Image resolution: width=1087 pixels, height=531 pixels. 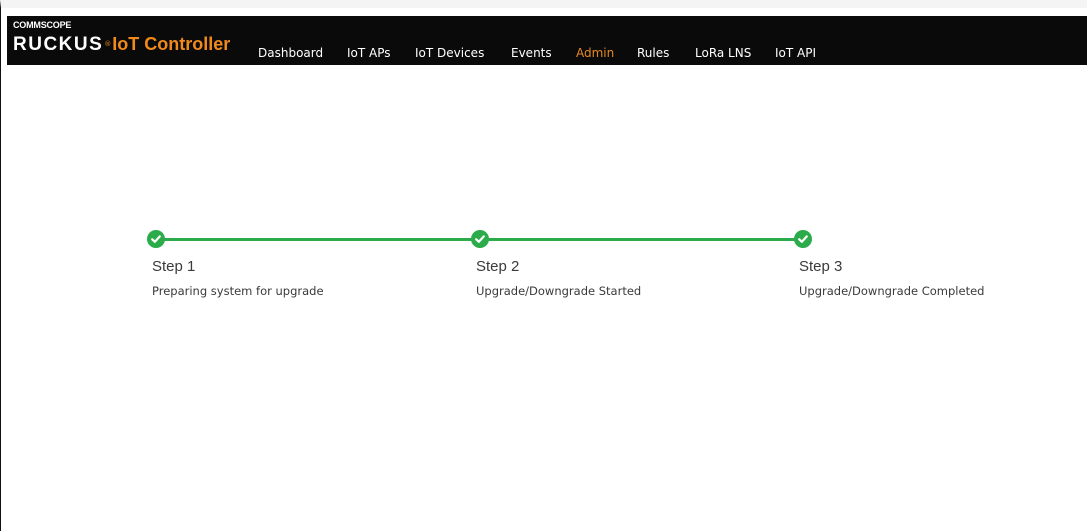 I want to click on step1-description: Preparing system for upgrade, so click(x=238, y=291).